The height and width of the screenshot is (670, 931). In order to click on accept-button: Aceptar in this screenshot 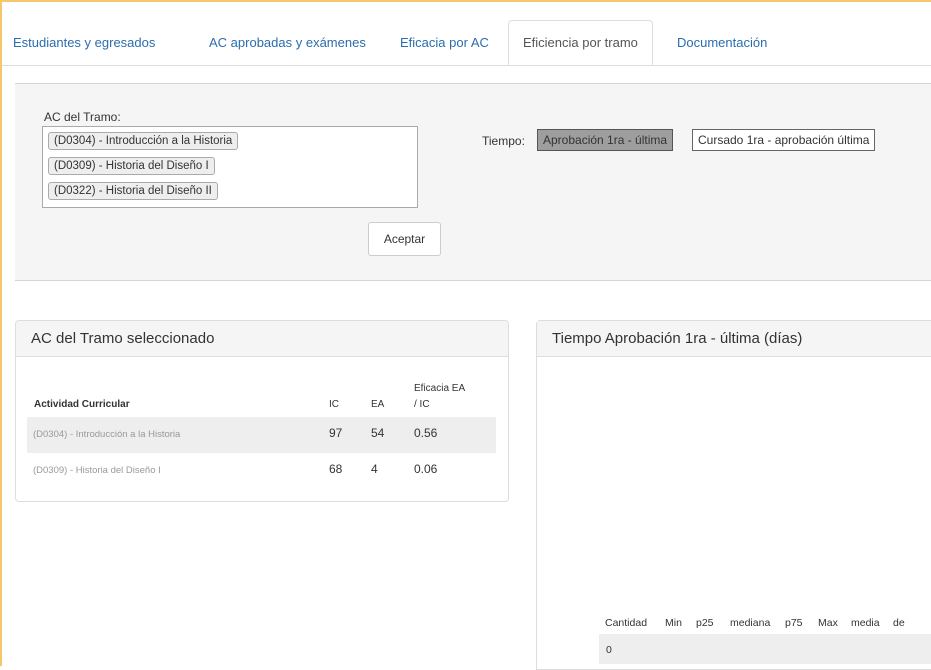, I will do `click(404, 239)`.